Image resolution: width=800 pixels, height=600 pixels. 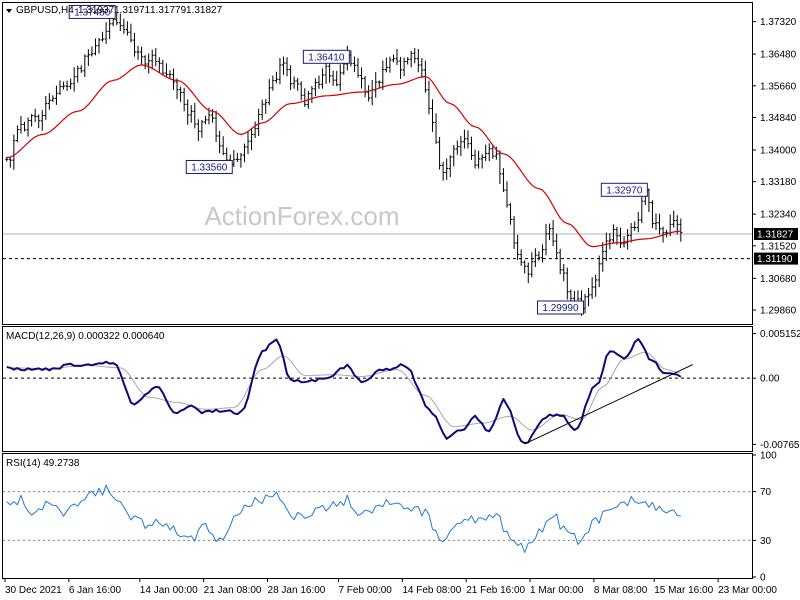 I want to click on rsi-axis: 100 70 30 0, so click(x=764, y=517).